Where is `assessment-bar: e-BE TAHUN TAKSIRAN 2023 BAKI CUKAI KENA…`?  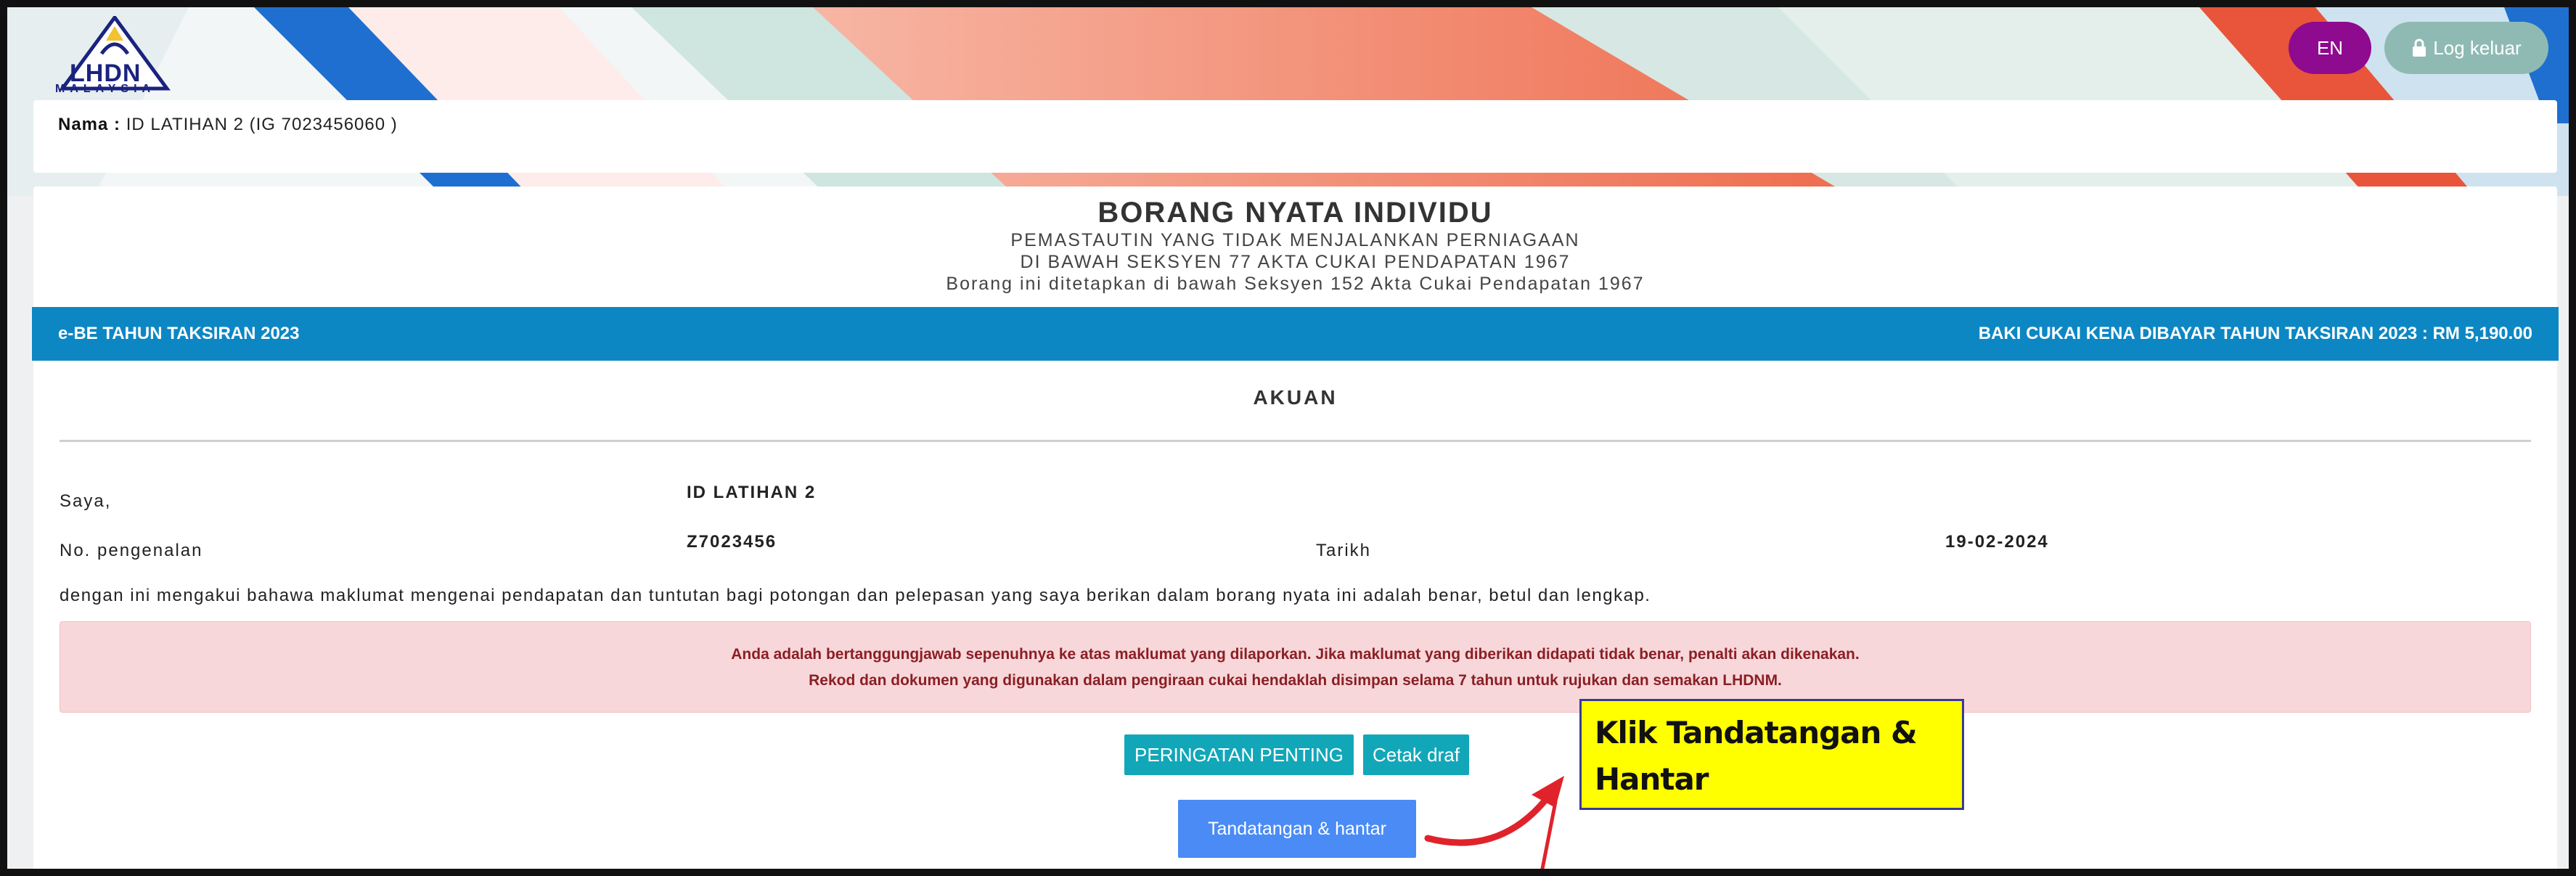
assessment-bar: e-BE TAHUN TAKSIRAN 2023 BAKI CUKAI KENA… is located at coordinates (1296, 334).